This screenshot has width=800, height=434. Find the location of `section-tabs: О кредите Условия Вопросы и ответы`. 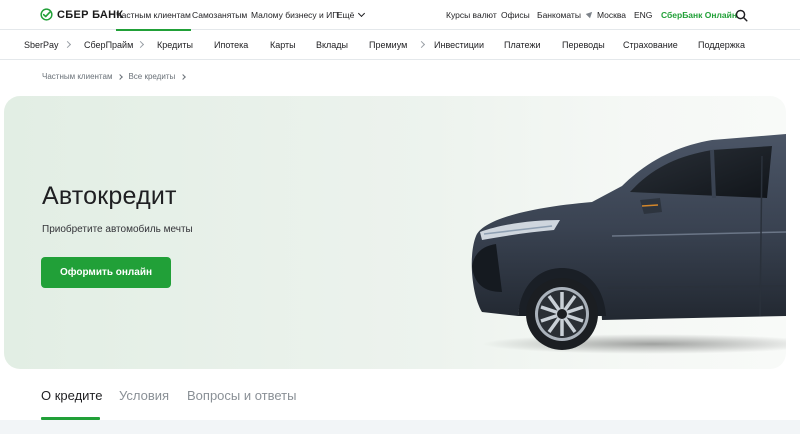

section-tabs: О кредите Условия Вопросы и ответы is located at coordinates (400, 395).